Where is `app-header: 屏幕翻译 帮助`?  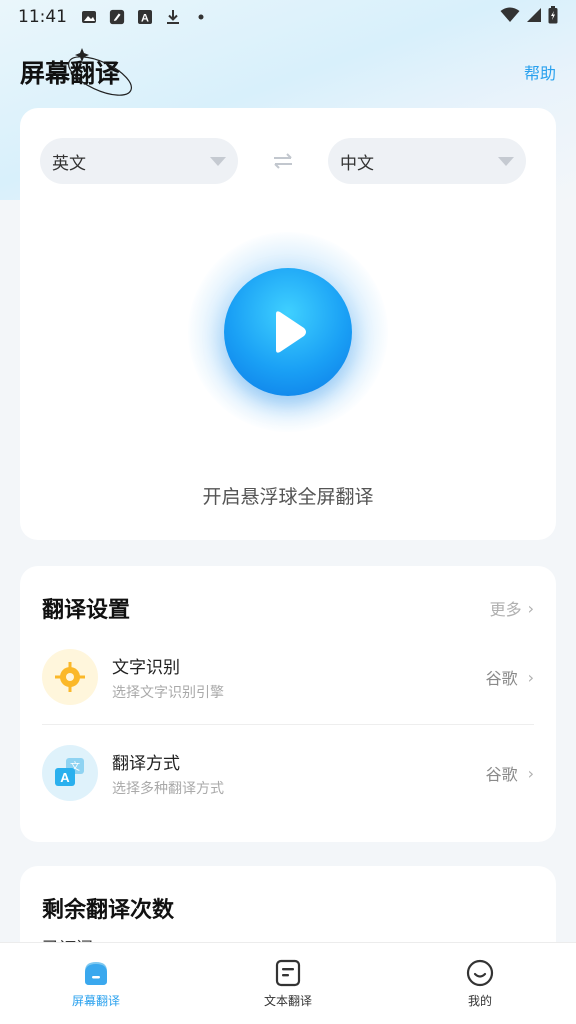
app-header: 屏幕翻译 帮助 is located at coordinates (288, 72).